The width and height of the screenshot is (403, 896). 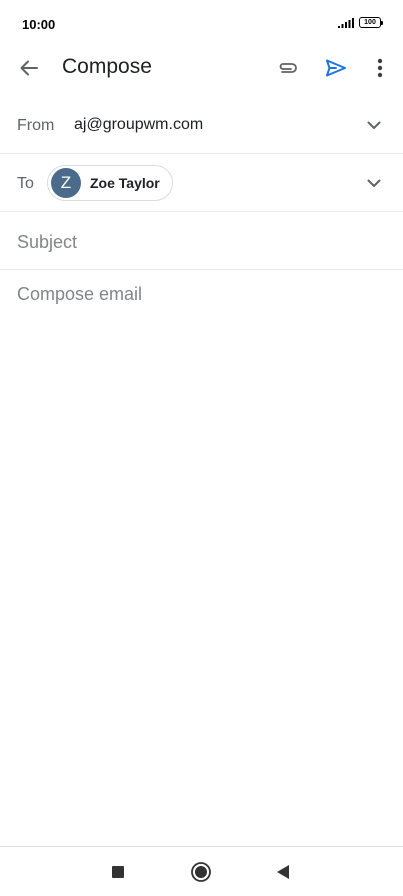 I want to click on from-label: From, so click(x=36, y=125).